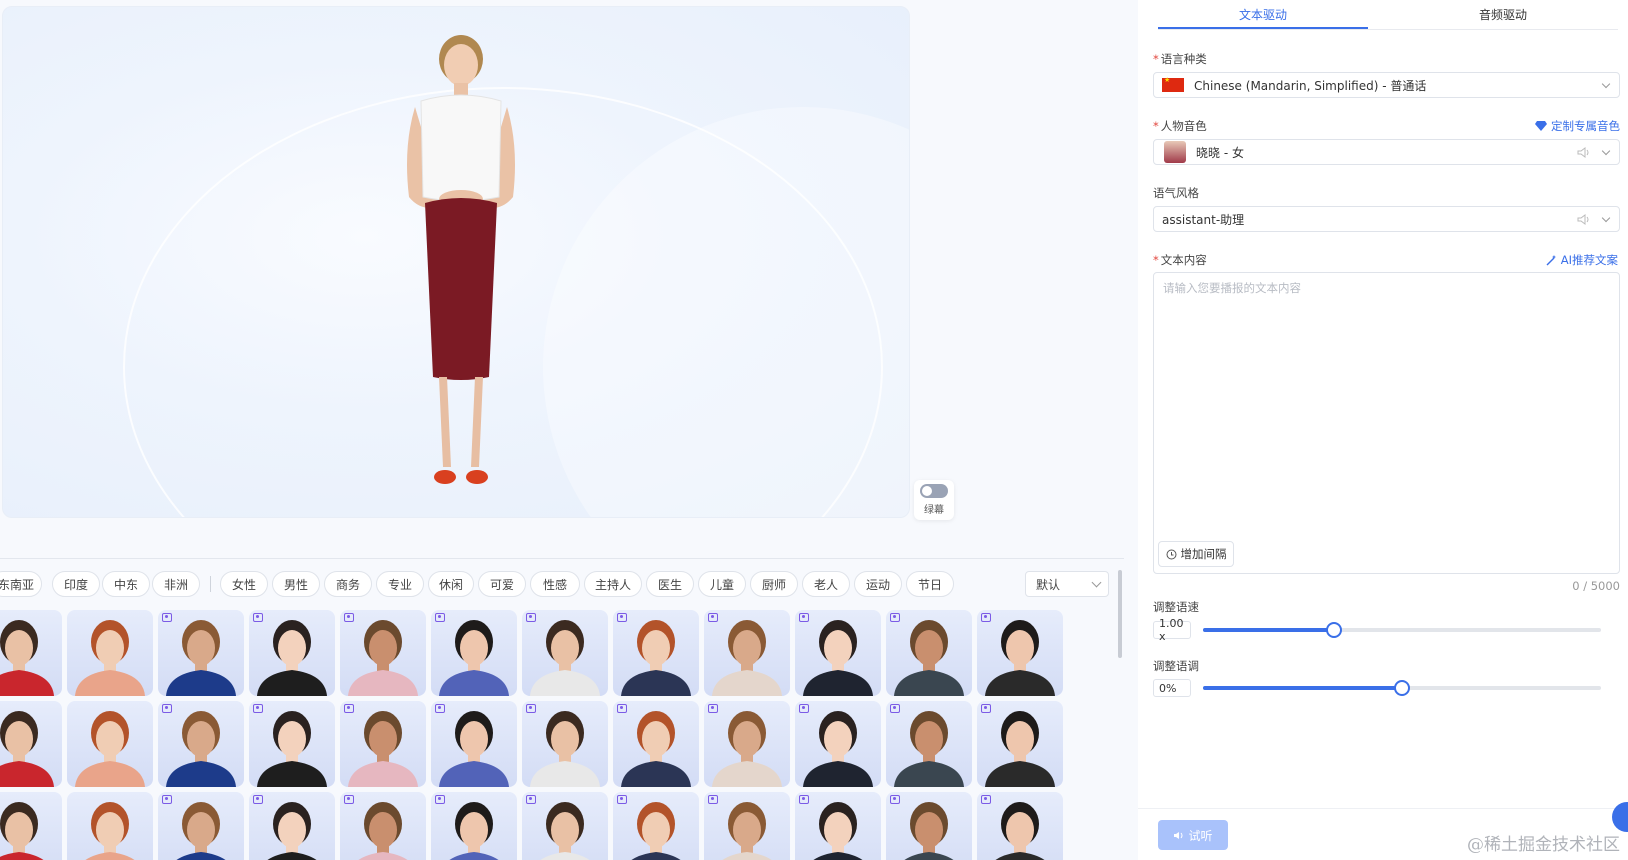 This screenshot has height=860, width=1628. What do you see at coordinates (826, 584) in the screenshot?
I see `filter-chip-tag: 老人` at bounding box center [826, 584].